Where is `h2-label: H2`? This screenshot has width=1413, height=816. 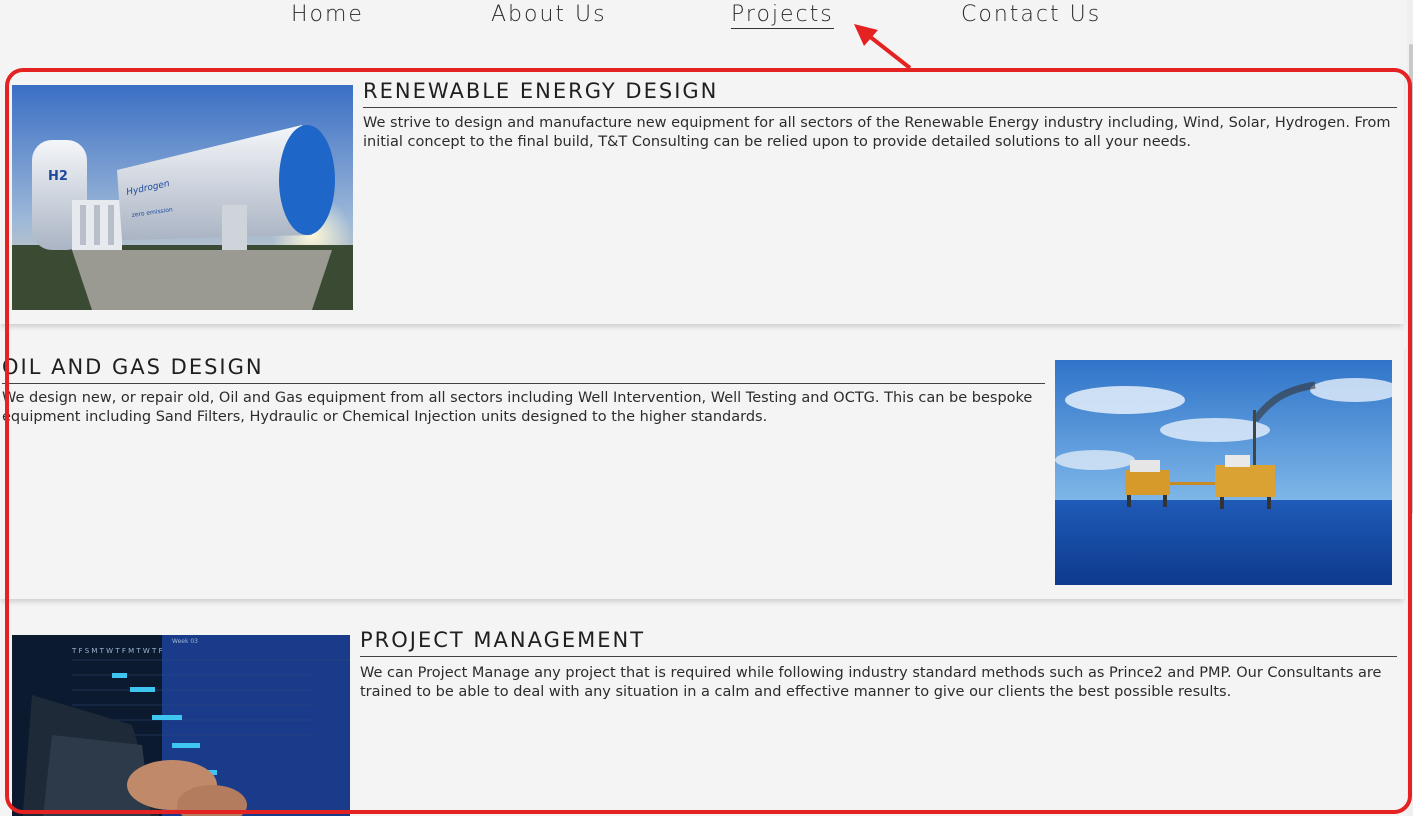
h2-label: H2 is located at coordinates (58, 176).